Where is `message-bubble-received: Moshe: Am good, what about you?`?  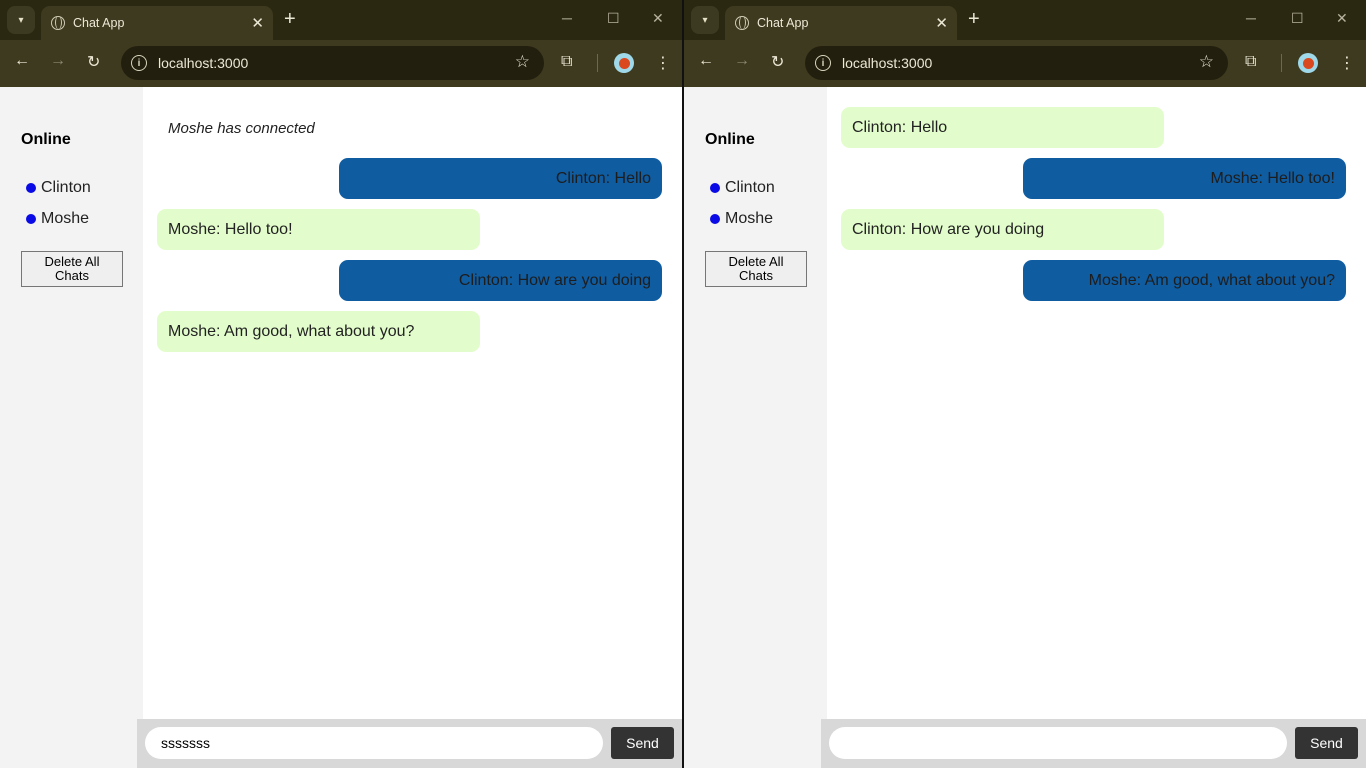
message-bubble-received: Moshe: Am good, what about you? is located at coordinates (318, 331).